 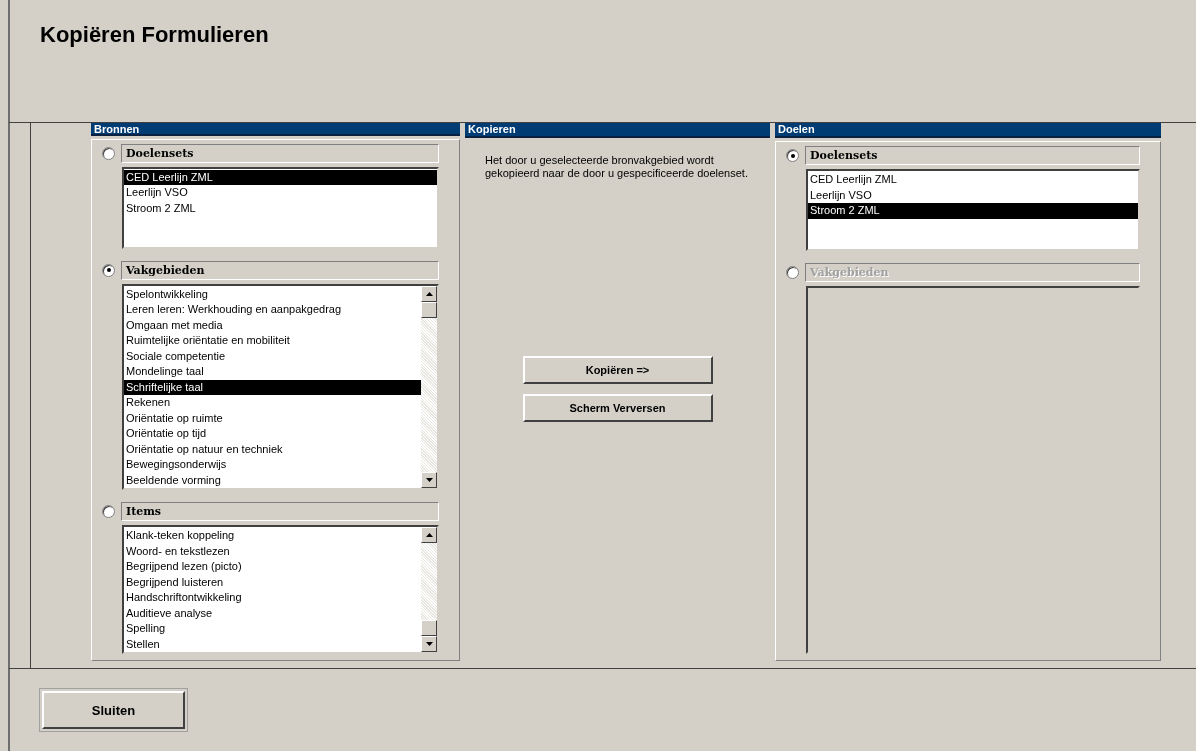 What do you see at coordinates (272, 418) in the screenshot?
I see `list-item: Oriëntatie op ruimte` at bounding box center [272, 418].